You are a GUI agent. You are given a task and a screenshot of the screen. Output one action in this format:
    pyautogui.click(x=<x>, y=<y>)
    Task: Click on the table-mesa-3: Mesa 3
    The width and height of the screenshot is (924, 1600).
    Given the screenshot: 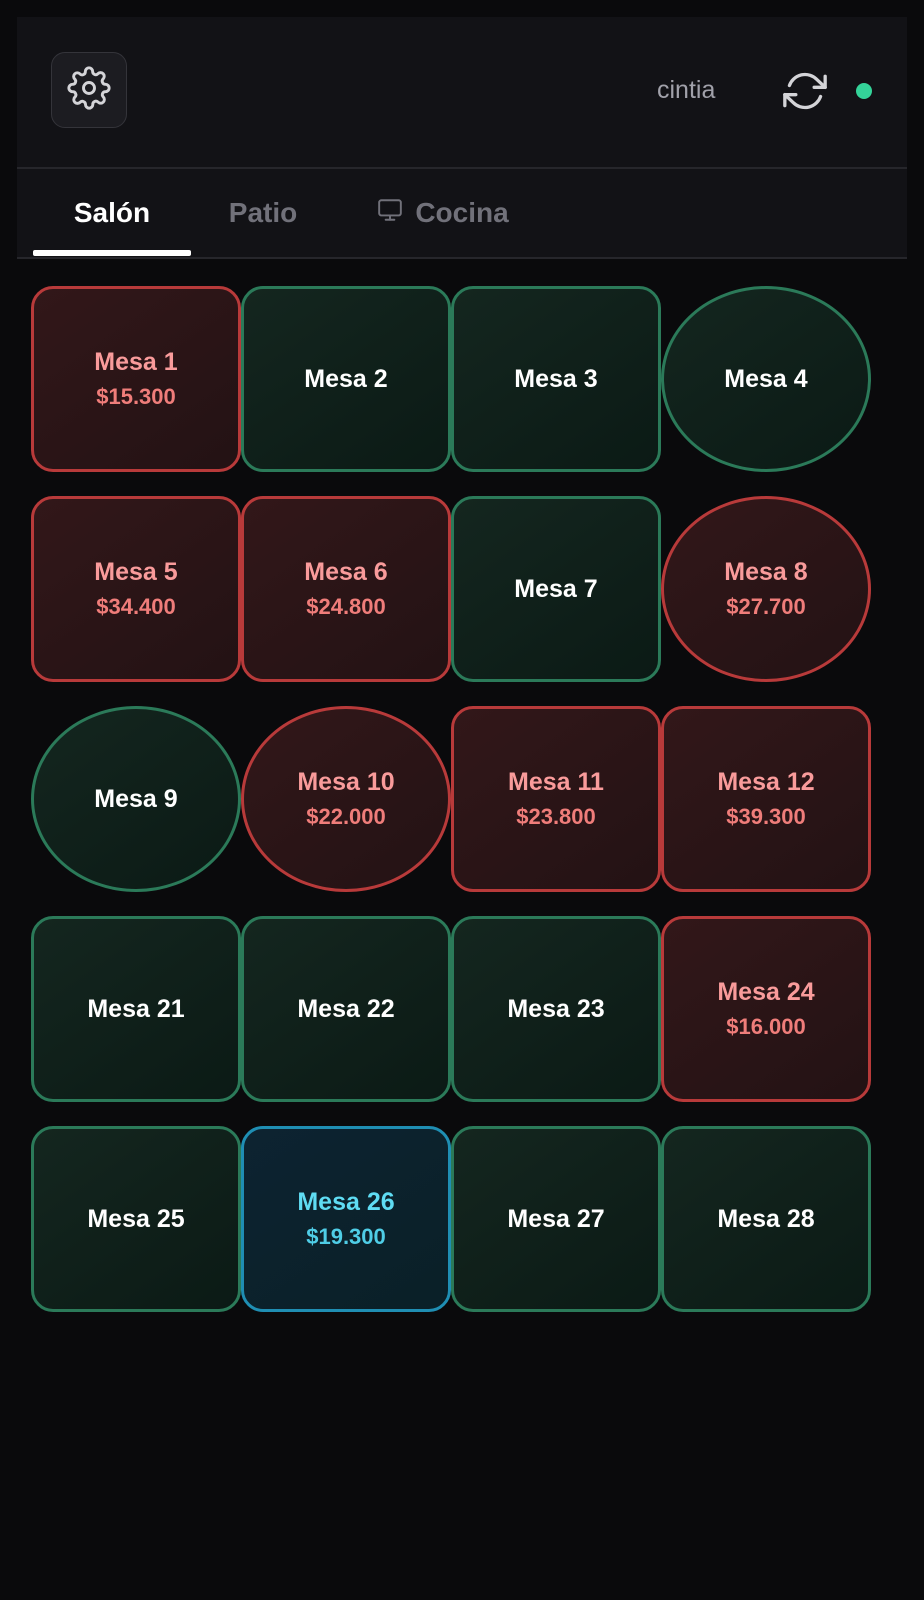 What is the action you would take?
    pyautogui.click(x=556, y=379)
    